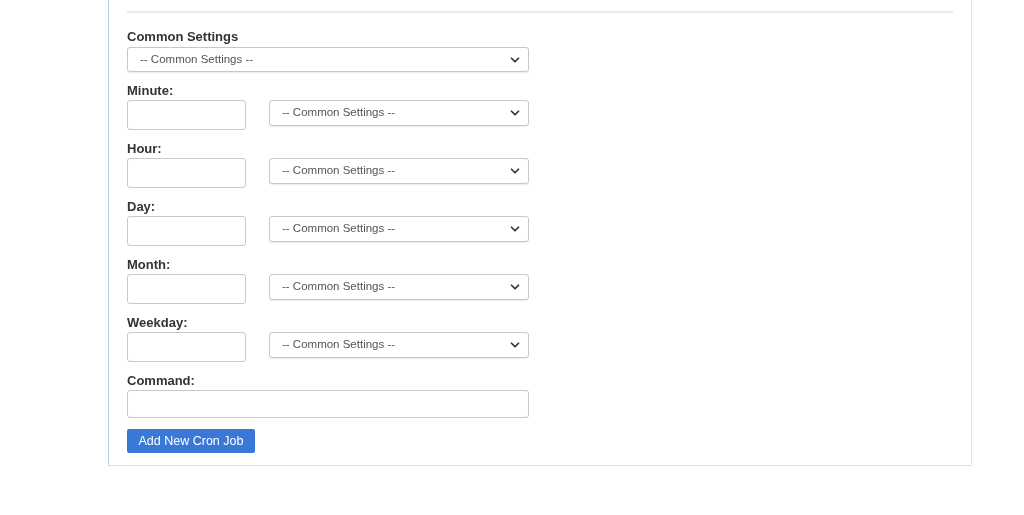 The height and width of the screenshot is (515, 1024). I want to click on command-input, so click(328, 404).